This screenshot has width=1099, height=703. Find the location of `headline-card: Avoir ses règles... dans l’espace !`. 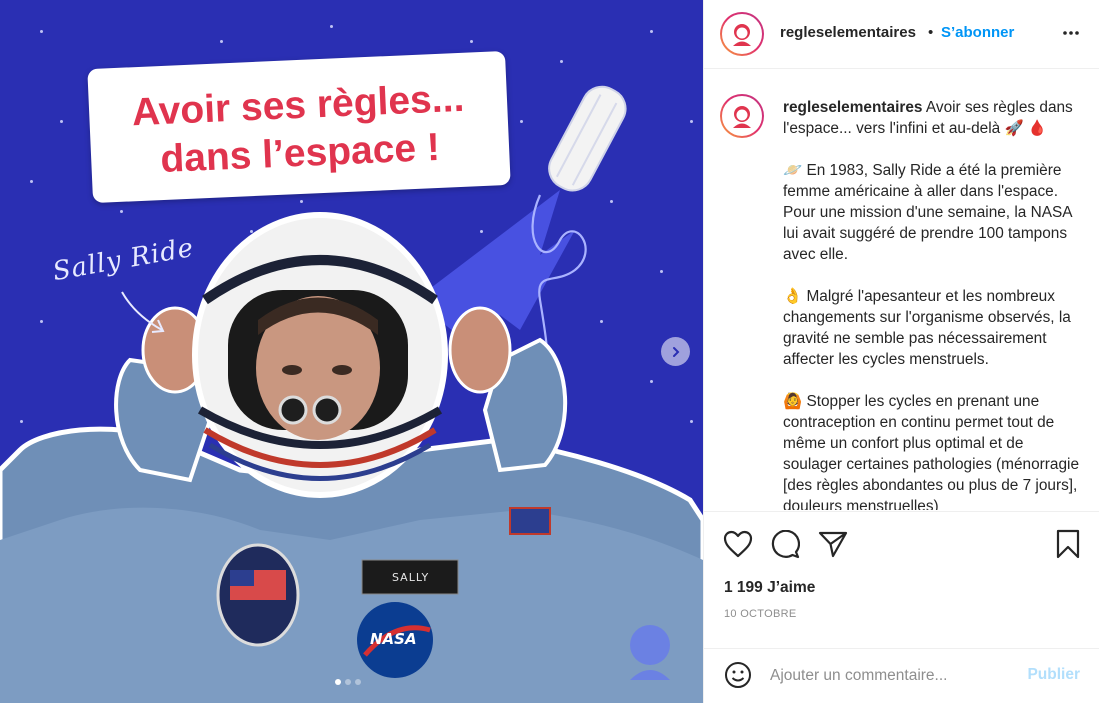

headline-card: Avoir ses règles... dans l’espace ! is located at coordinates (299, 127).